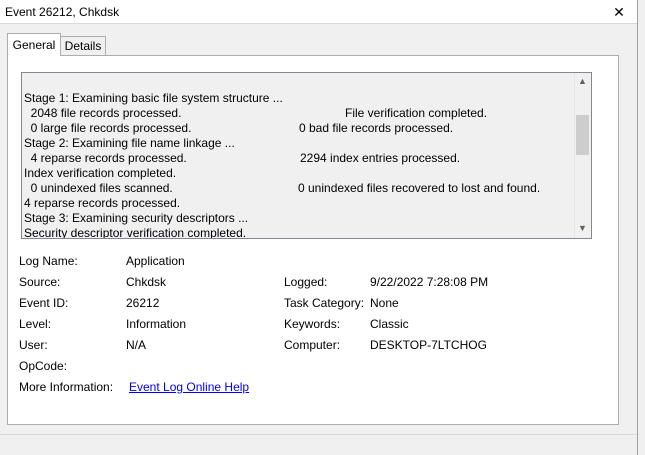  What do you see at coordinates (35, 324) in the screenshot?
I see `level-label: Level:` at bounding box center [35, 324].